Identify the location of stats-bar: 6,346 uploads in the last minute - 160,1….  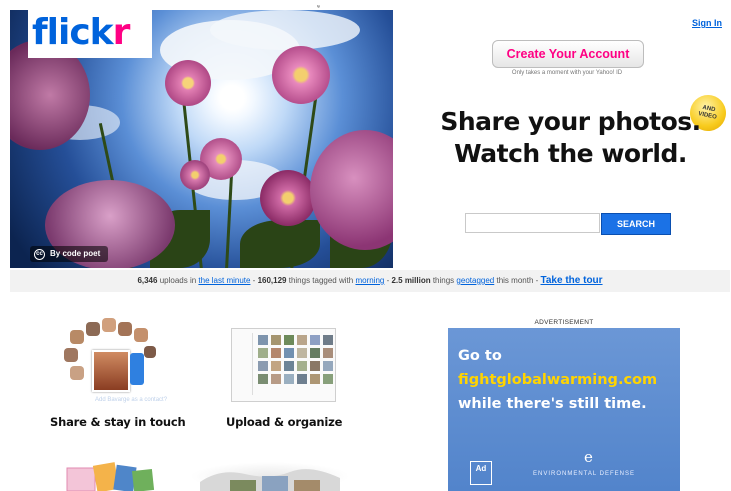
(370, 281).